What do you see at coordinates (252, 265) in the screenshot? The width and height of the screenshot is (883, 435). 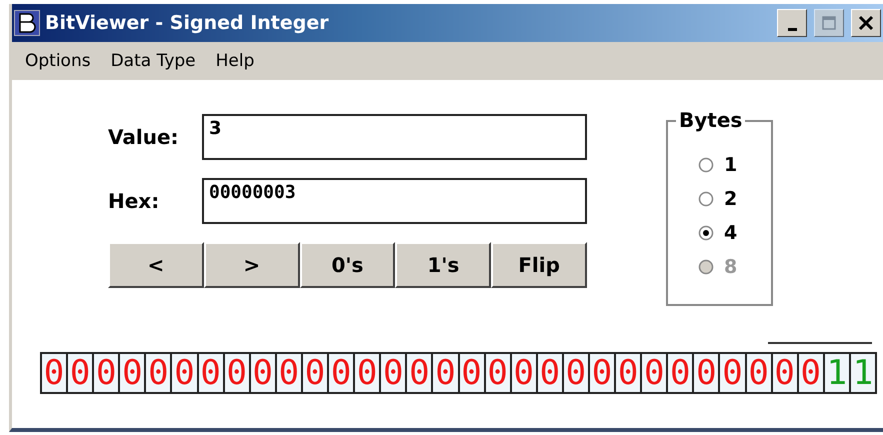 I see `action-button: >` at bounding box center [252, 265].